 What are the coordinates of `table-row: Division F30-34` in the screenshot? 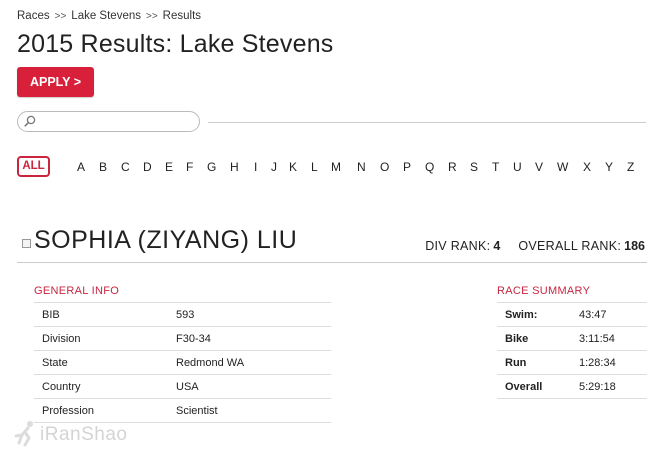 It's located at (182, 338).